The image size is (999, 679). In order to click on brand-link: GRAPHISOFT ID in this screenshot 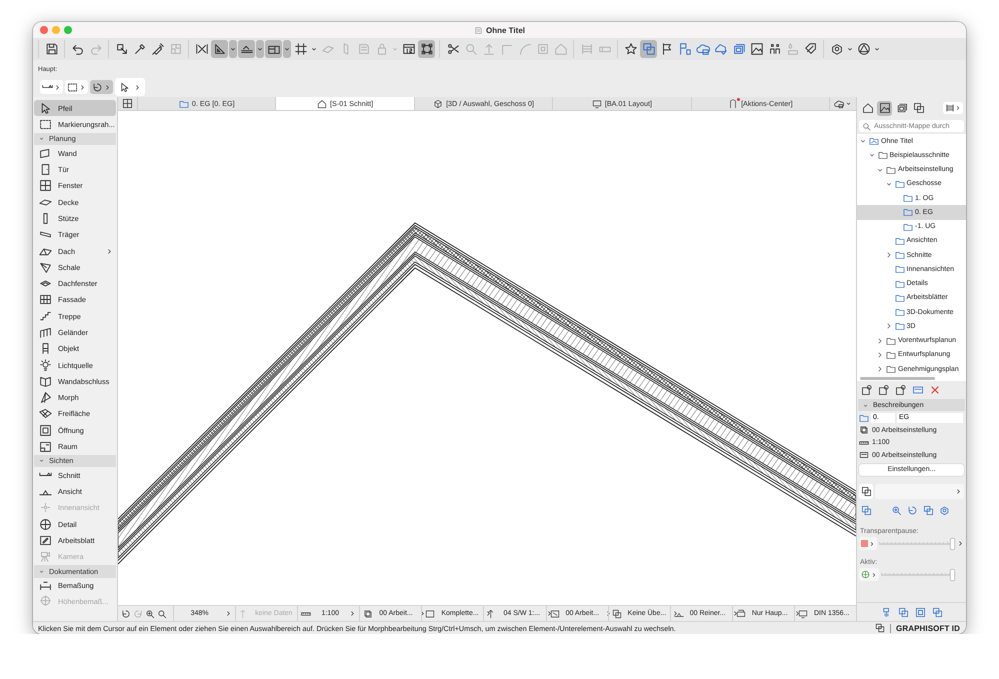, I will do `click(925, 628)`.